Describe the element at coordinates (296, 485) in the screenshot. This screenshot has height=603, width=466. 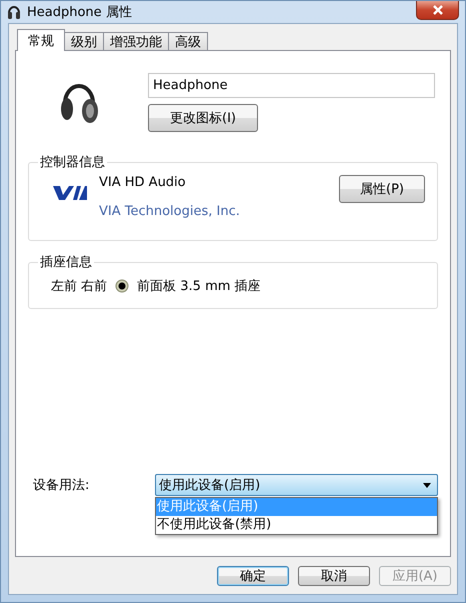
I see `usage-dropdown: 使用此设备(启用)` at that location.